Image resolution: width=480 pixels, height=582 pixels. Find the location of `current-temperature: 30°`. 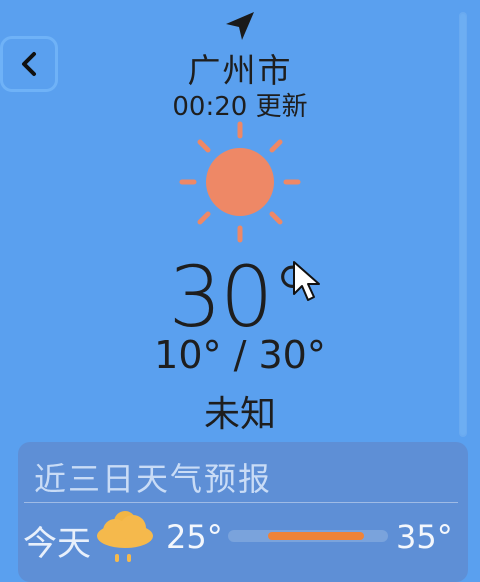

current-temperature: 30° is located at coordinates (241, 297).